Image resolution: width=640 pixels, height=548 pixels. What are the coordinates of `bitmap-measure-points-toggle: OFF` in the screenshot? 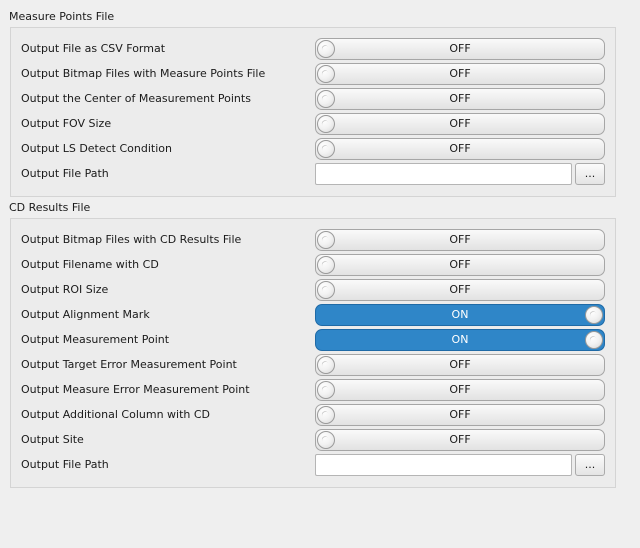 It's located at (460, 74).